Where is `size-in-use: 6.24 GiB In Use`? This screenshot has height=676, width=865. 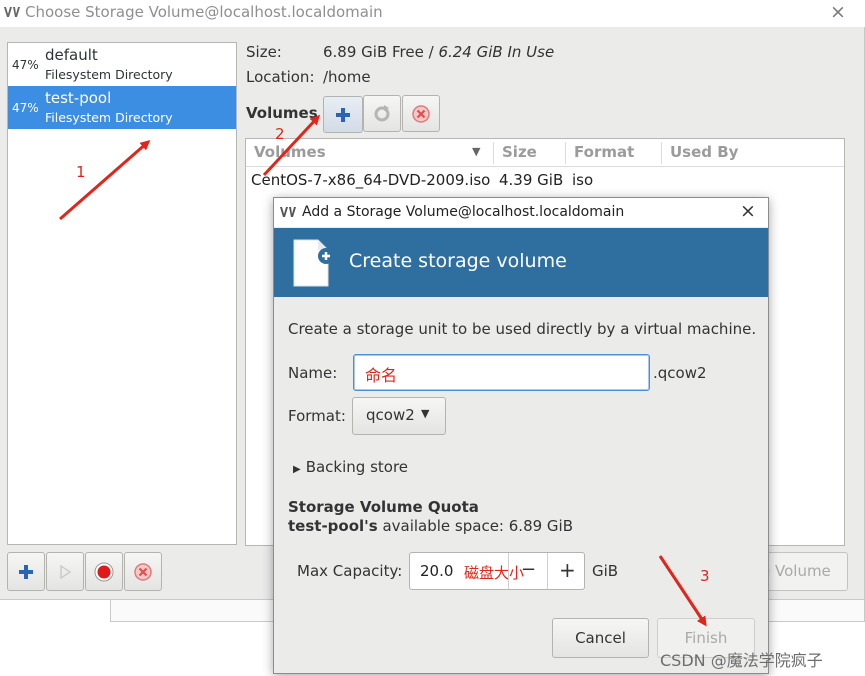 size-in-use: 6.24 GiB In Use is located at coordinates (496, 52).